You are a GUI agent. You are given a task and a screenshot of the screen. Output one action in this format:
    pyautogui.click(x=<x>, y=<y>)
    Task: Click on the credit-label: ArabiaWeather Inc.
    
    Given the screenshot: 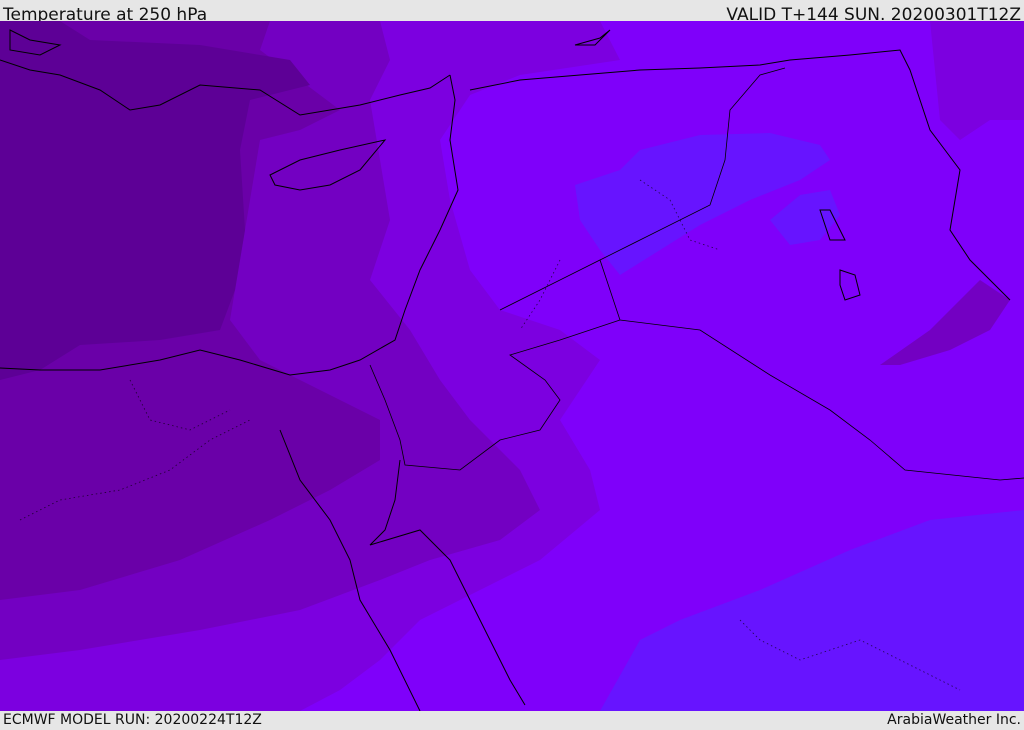 What is the action you would take?
    pyautogui.click(x=954, y=720)
    